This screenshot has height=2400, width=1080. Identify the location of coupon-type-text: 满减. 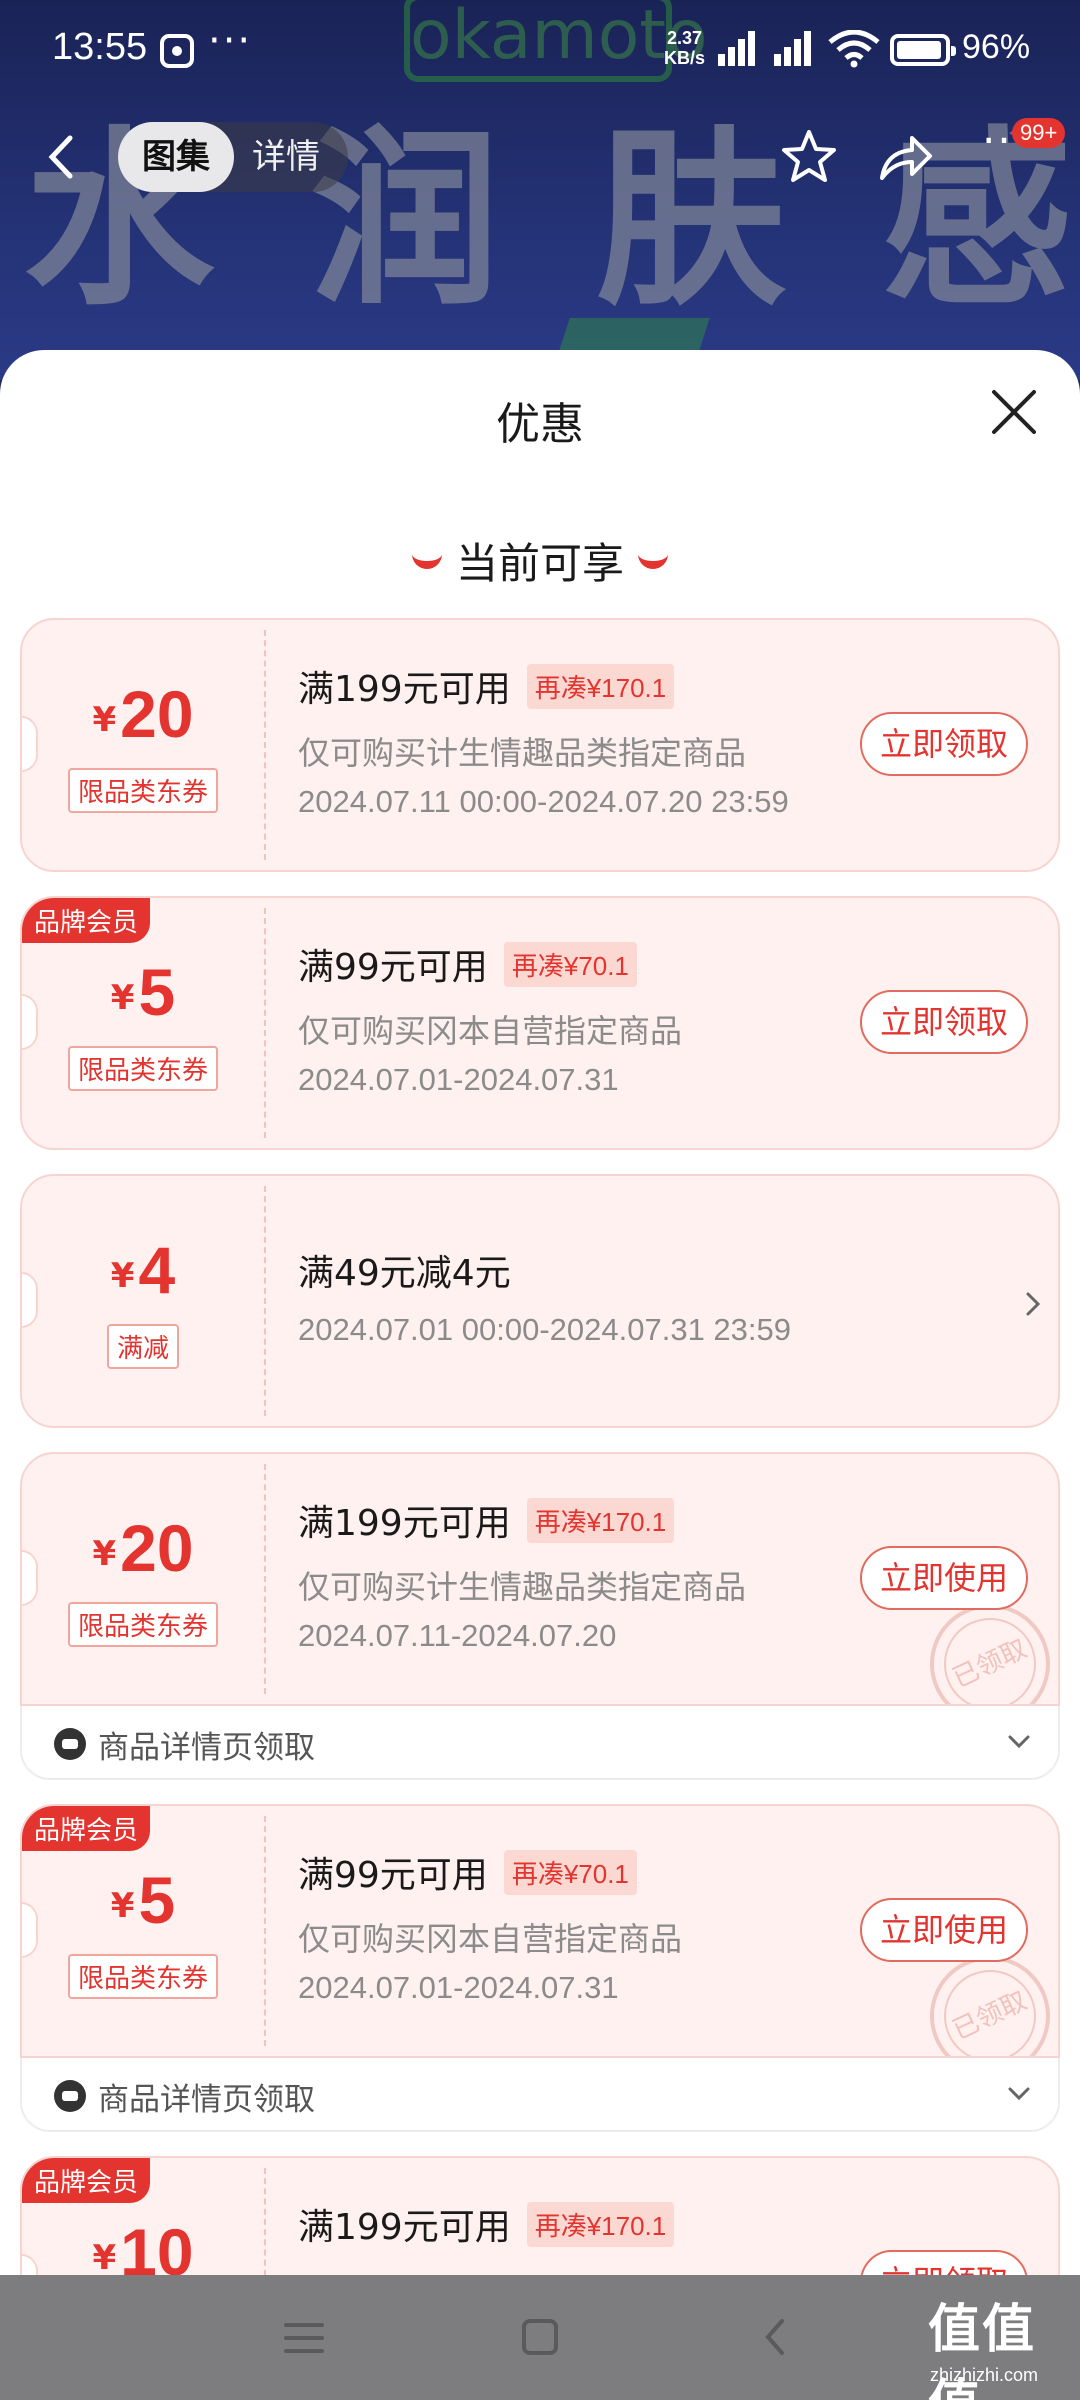
(142, 1346).